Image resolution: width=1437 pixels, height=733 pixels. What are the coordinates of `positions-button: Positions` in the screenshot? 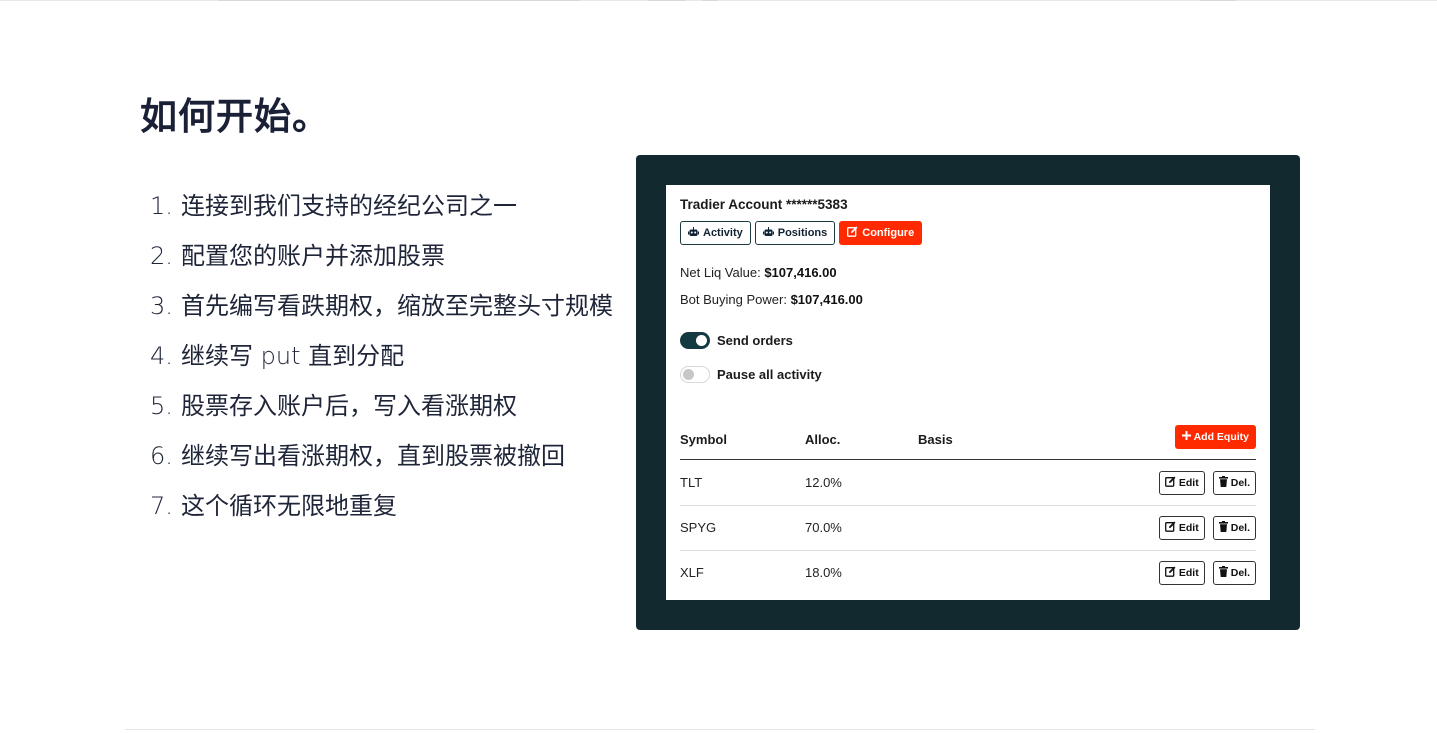 It's located at (795, 233).